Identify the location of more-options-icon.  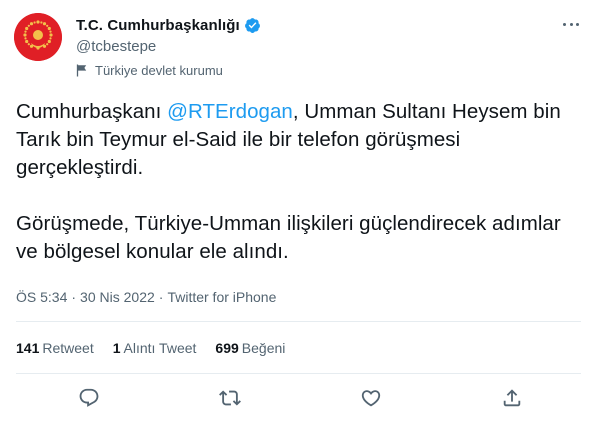
(571, 24).